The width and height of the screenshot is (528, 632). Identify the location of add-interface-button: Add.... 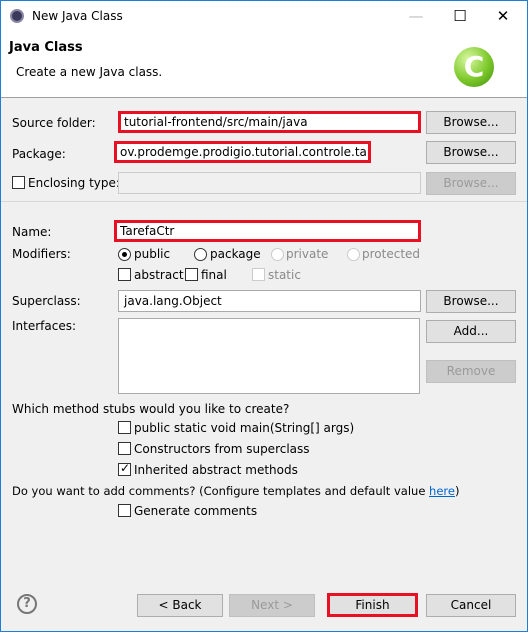
(471, 331).